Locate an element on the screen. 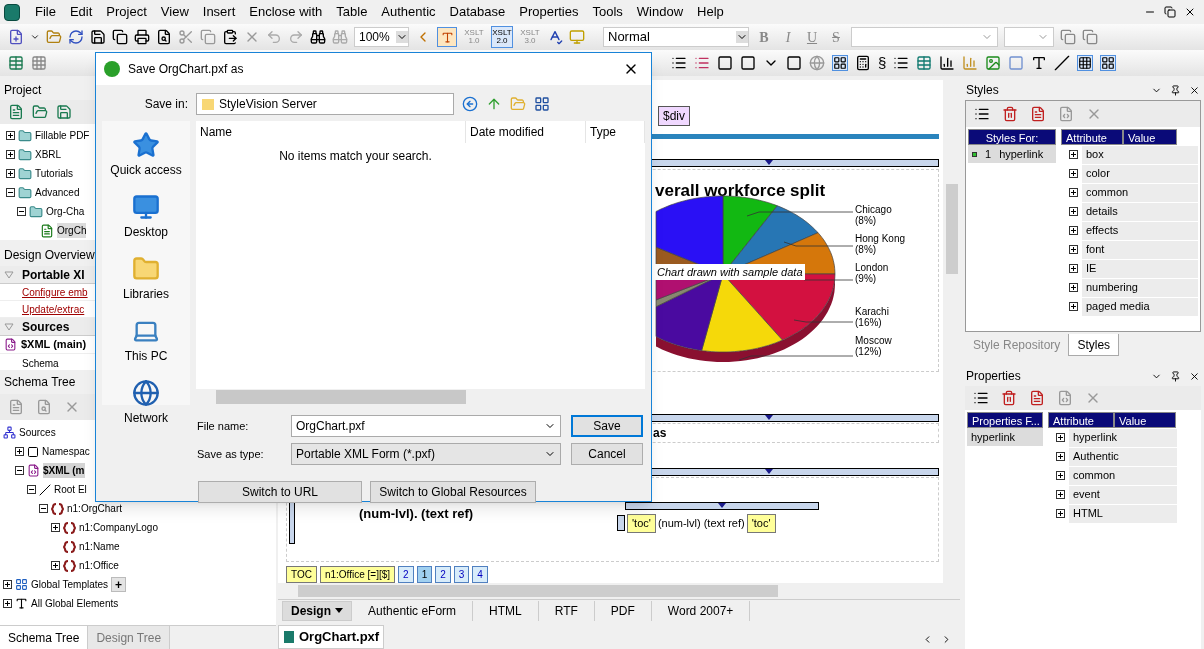 This screenshot has width=1204, height=649. page-number: 1 is located at coordinates (424, 574).